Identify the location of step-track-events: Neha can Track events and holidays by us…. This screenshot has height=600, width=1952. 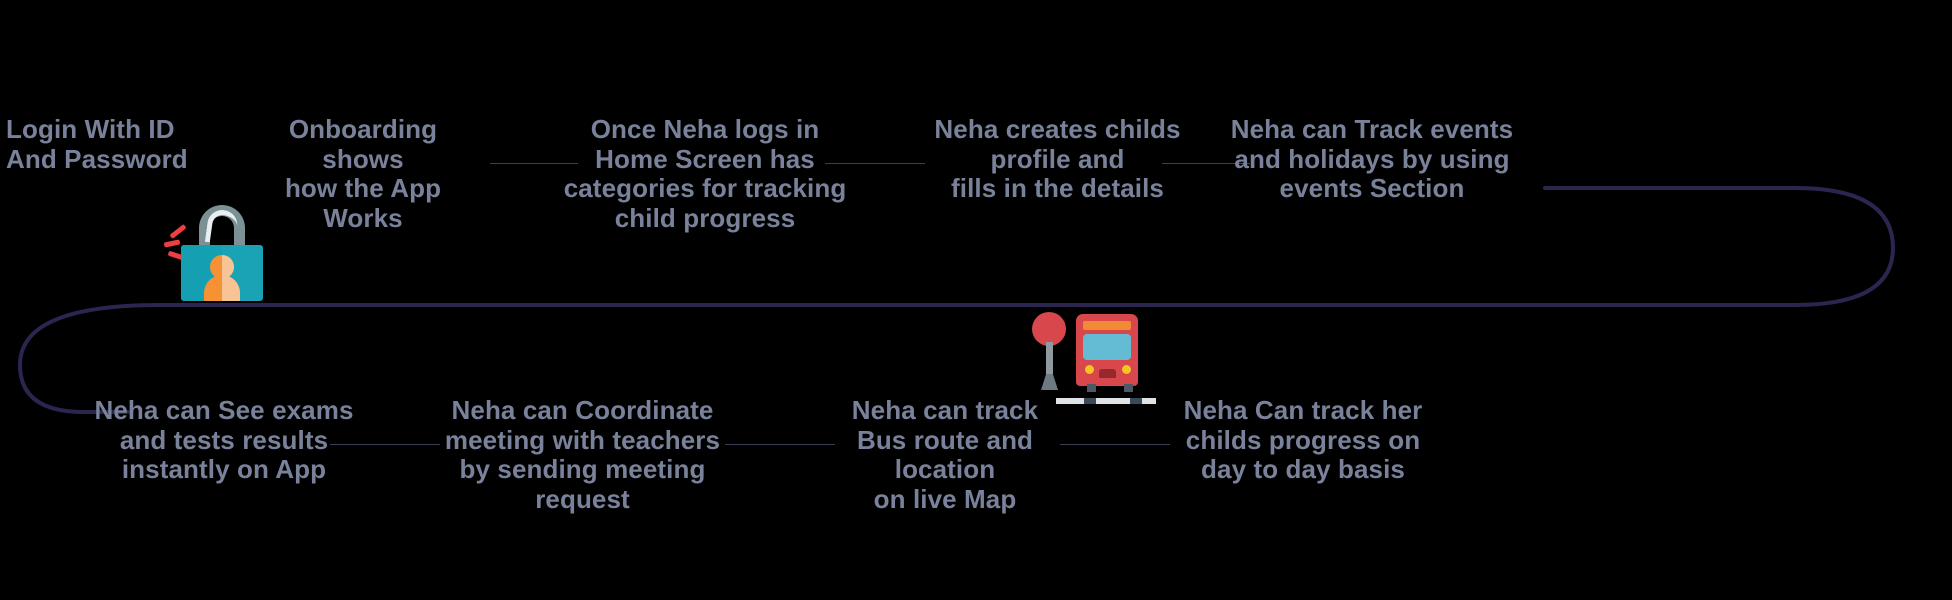
(1372, 159).